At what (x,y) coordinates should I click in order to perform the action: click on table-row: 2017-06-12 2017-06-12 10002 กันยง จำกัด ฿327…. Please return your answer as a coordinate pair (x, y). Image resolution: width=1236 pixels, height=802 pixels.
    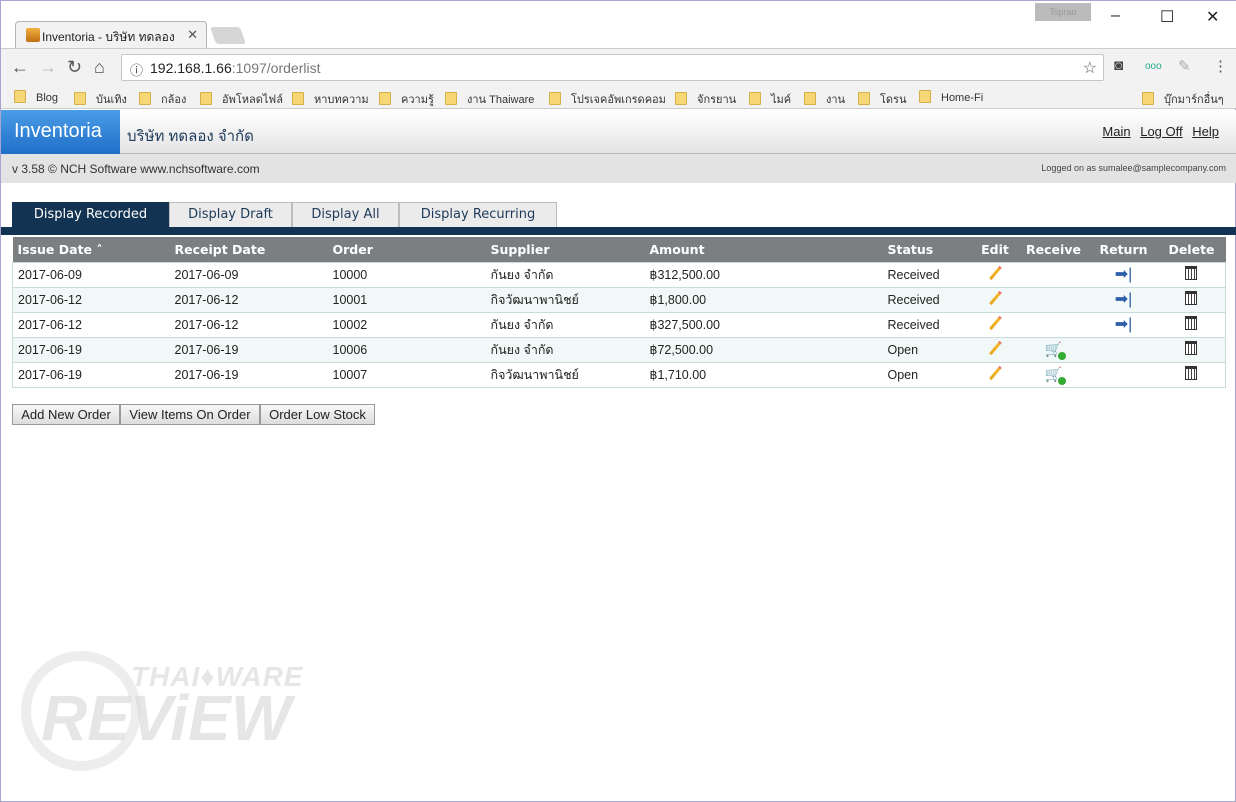
    Looking at the image, I should click on (619, 325).